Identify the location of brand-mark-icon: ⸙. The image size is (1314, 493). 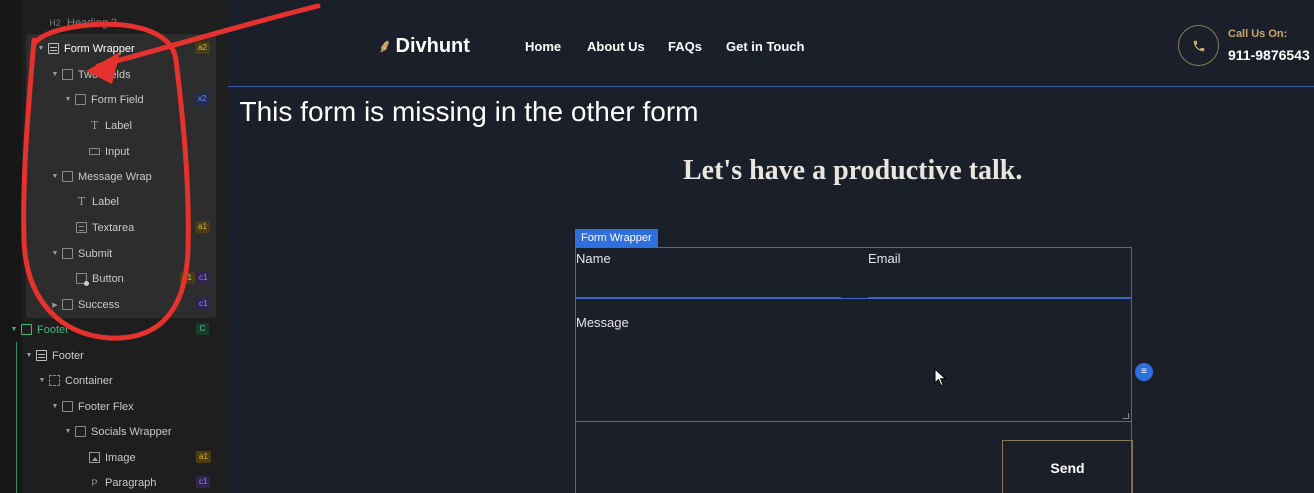
(385, 46).